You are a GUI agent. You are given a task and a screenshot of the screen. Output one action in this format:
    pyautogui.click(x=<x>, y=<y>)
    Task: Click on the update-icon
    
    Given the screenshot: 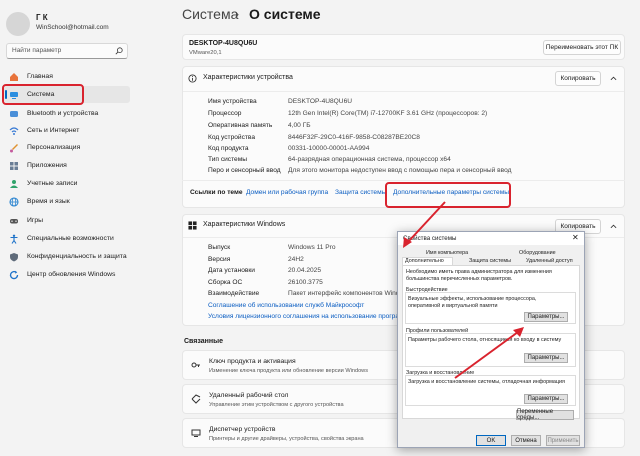 What is the action you would take?
    pyautogui.click(x=14, y=275)
    